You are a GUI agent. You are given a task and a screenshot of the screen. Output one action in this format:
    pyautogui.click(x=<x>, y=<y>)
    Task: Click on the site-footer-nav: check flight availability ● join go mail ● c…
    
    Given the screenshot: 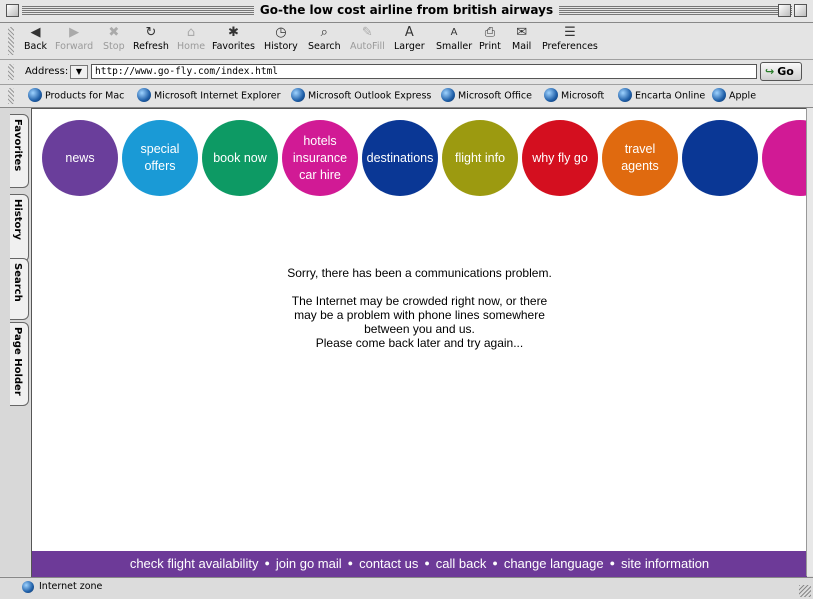 What is the action you would take?
    pyautogui.click(x=419, y=564)
    